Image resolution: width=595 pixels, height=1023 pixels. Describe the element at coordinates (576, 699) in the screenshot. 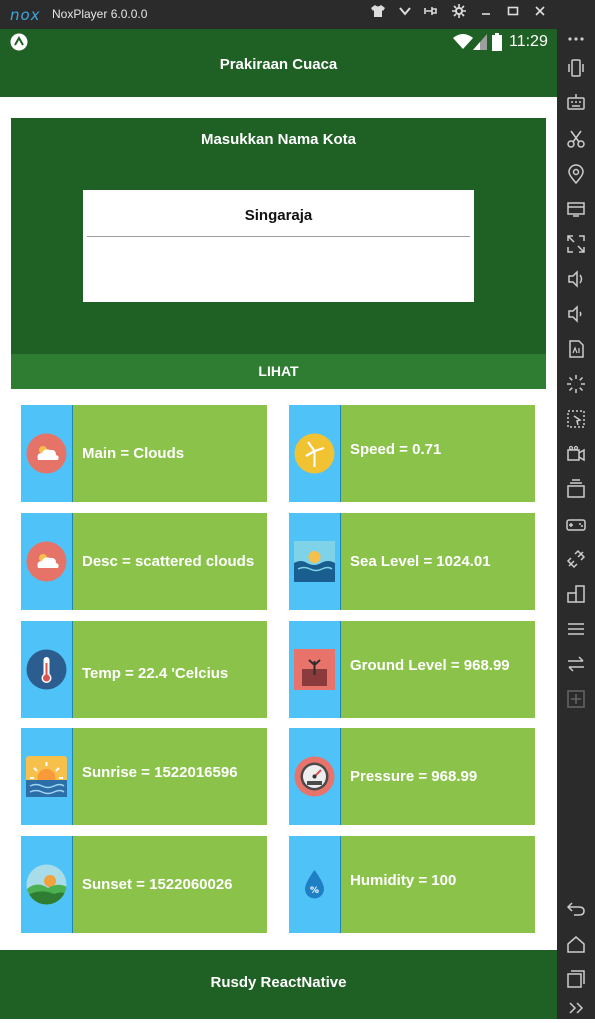

I see `add-panel-icon` at that location.